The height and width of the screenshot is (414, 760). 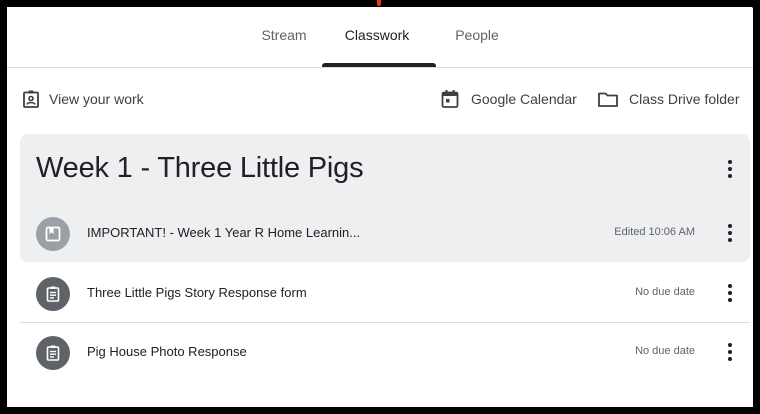 I want to click on active-tab-indicator, so click(x=379, y=65).